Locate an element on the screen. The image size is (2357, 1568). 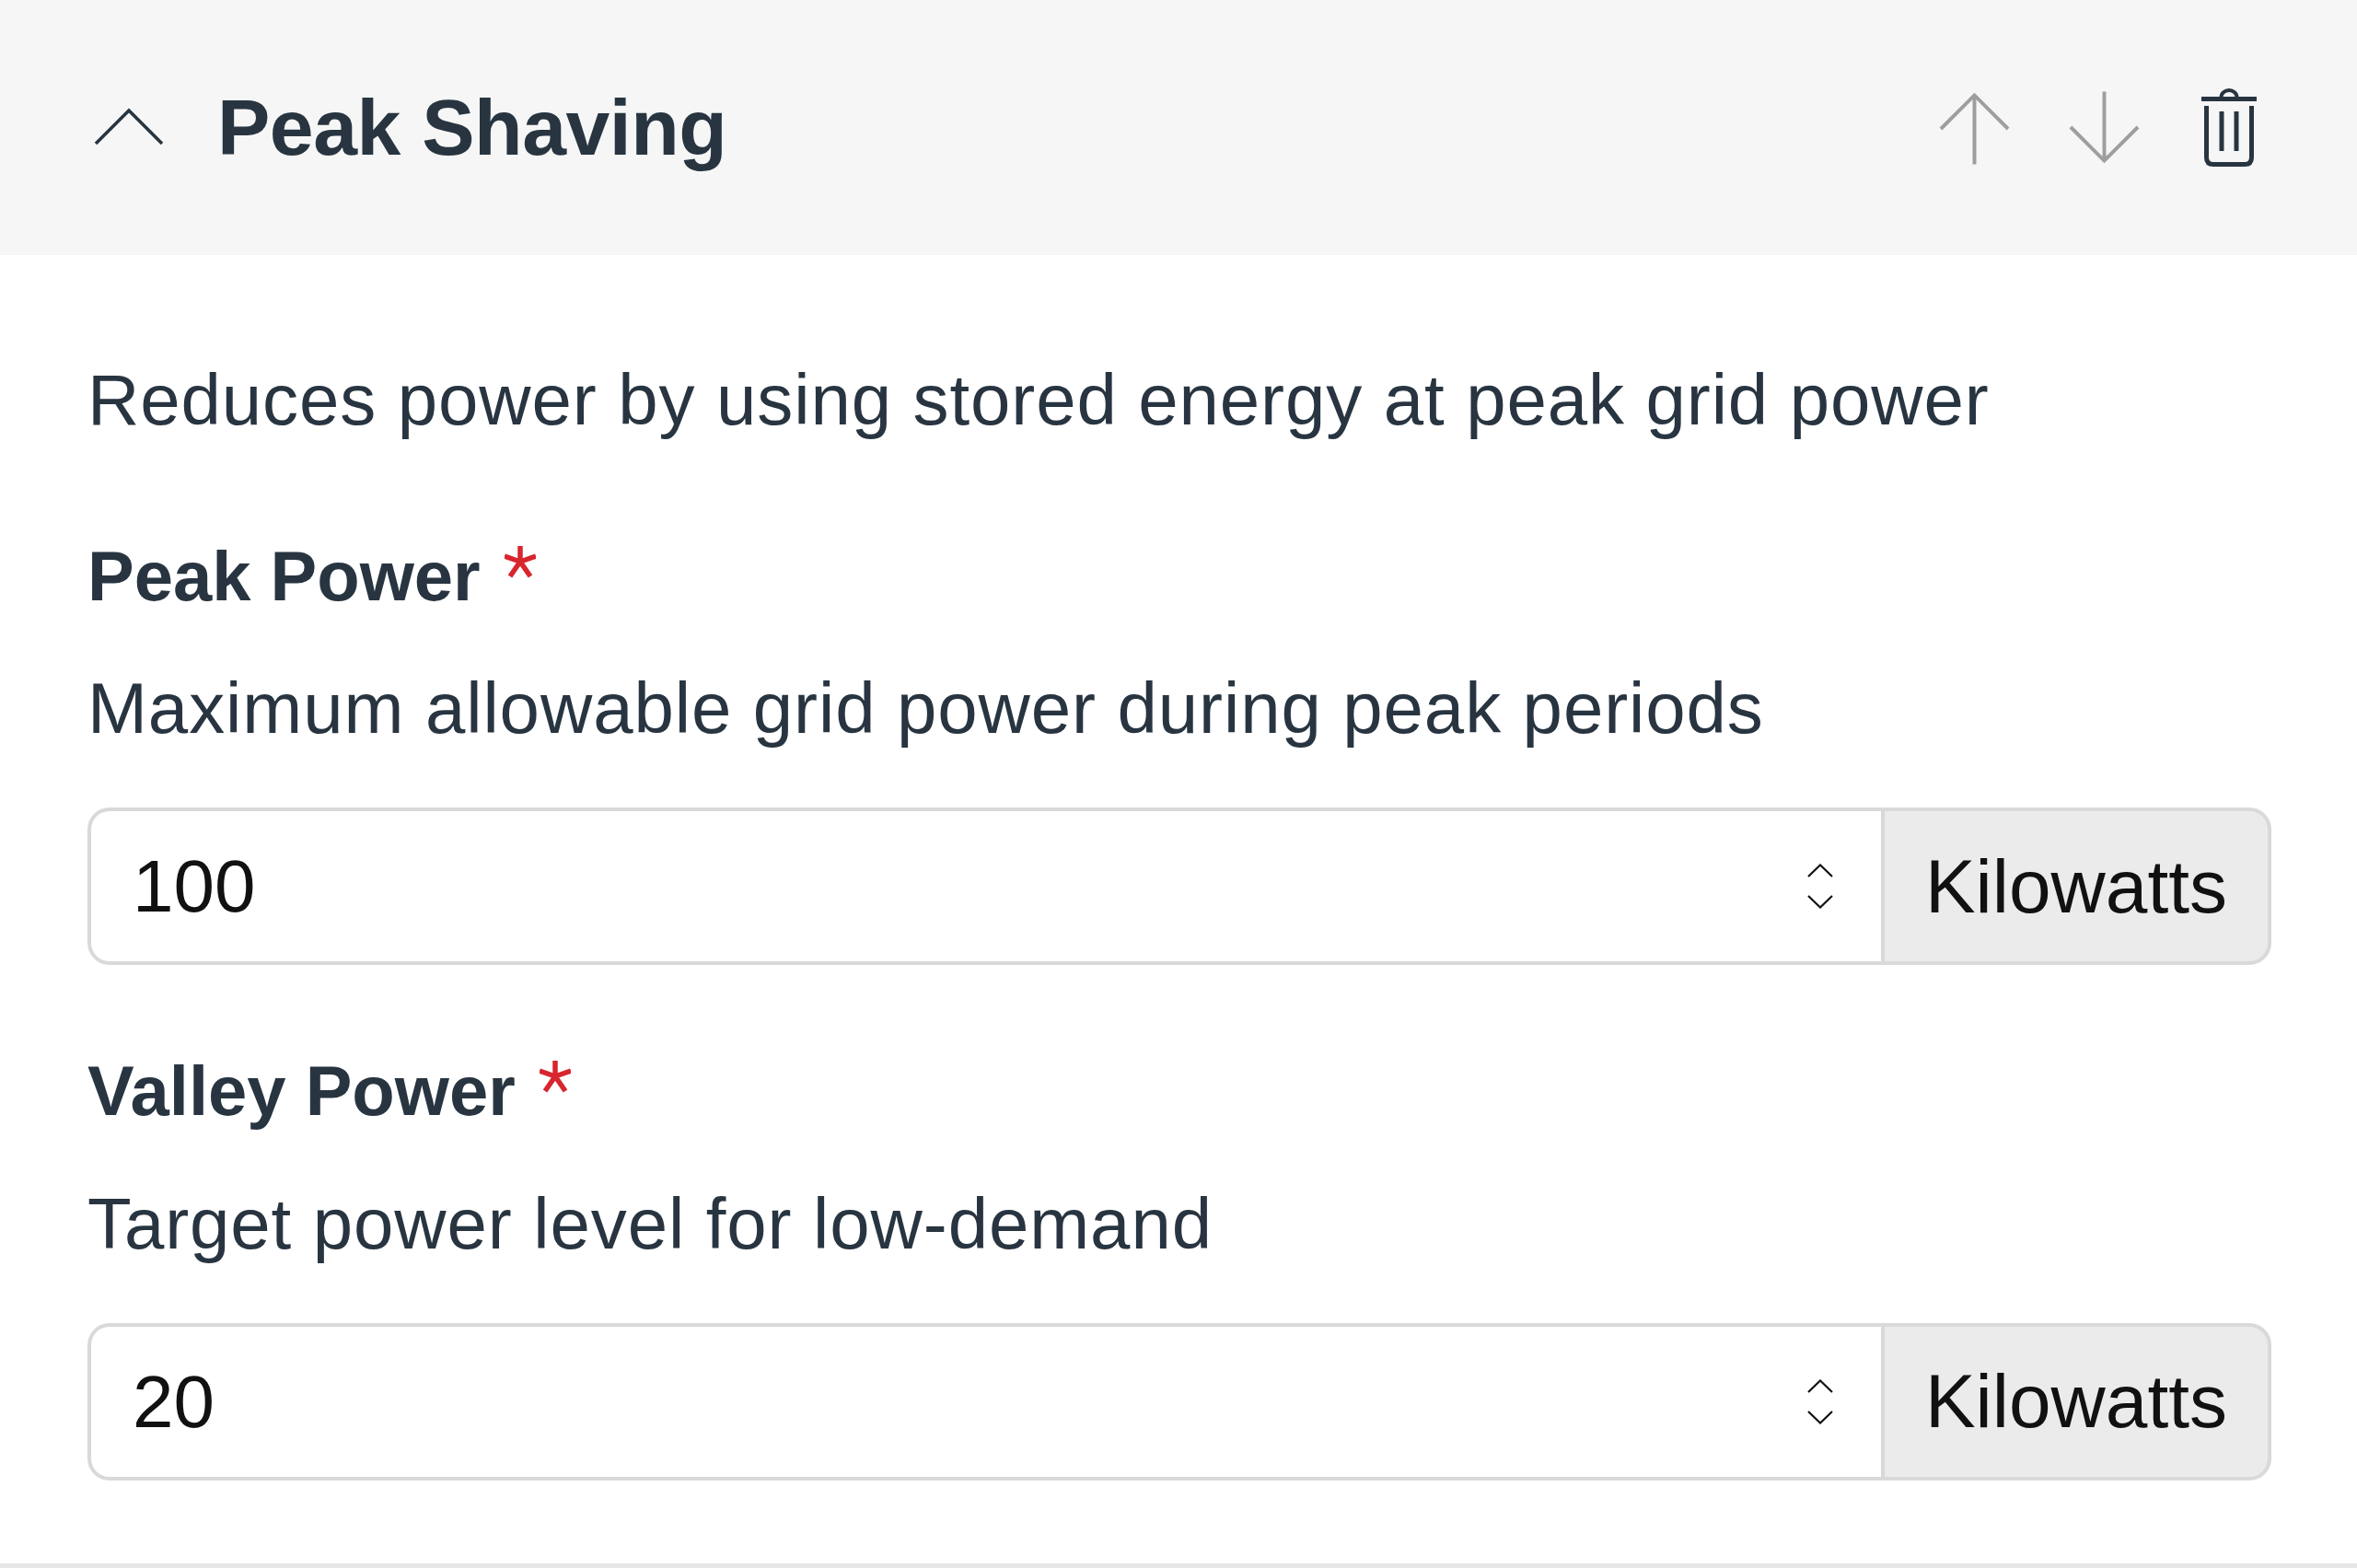
field-help-text: Target power level for low-demand is located at coordinates (650, 1223).